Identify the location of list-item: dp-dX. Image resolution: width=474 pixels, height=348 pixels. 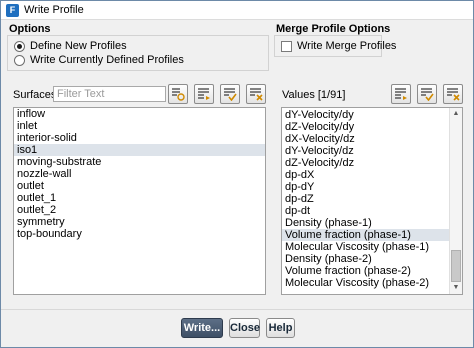
(372, 175).